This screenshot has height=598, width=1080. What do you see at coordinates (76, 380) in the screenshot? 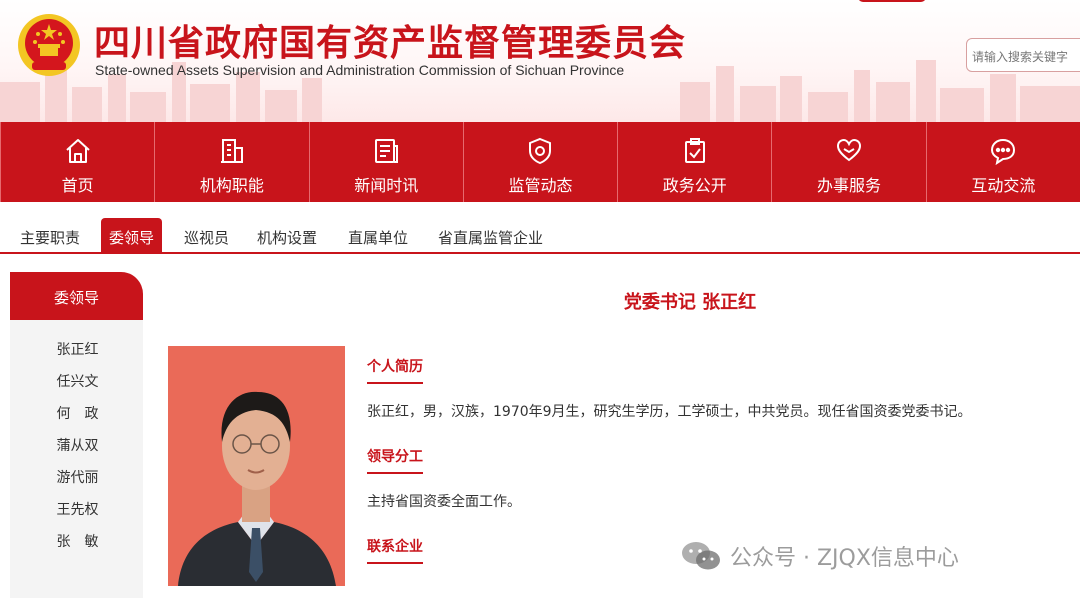
I see `sidebar-item-leader: 任兴文` at bounding box center [76, 380].